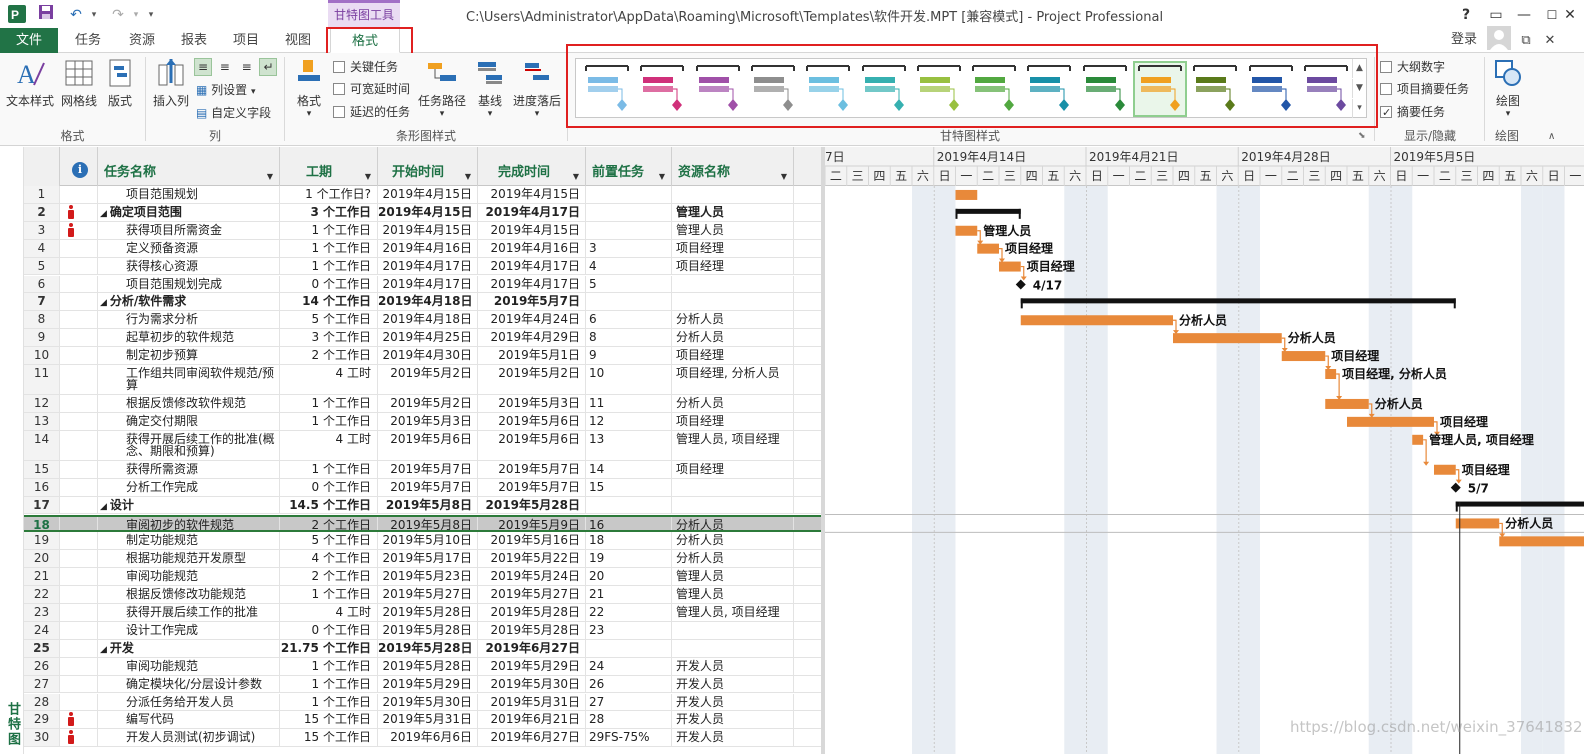 The image size is (1584, 754). Describe the element at coordinates (428, 445) in the screenshot. I see `start-cell: 2019年5月6日` at that location.